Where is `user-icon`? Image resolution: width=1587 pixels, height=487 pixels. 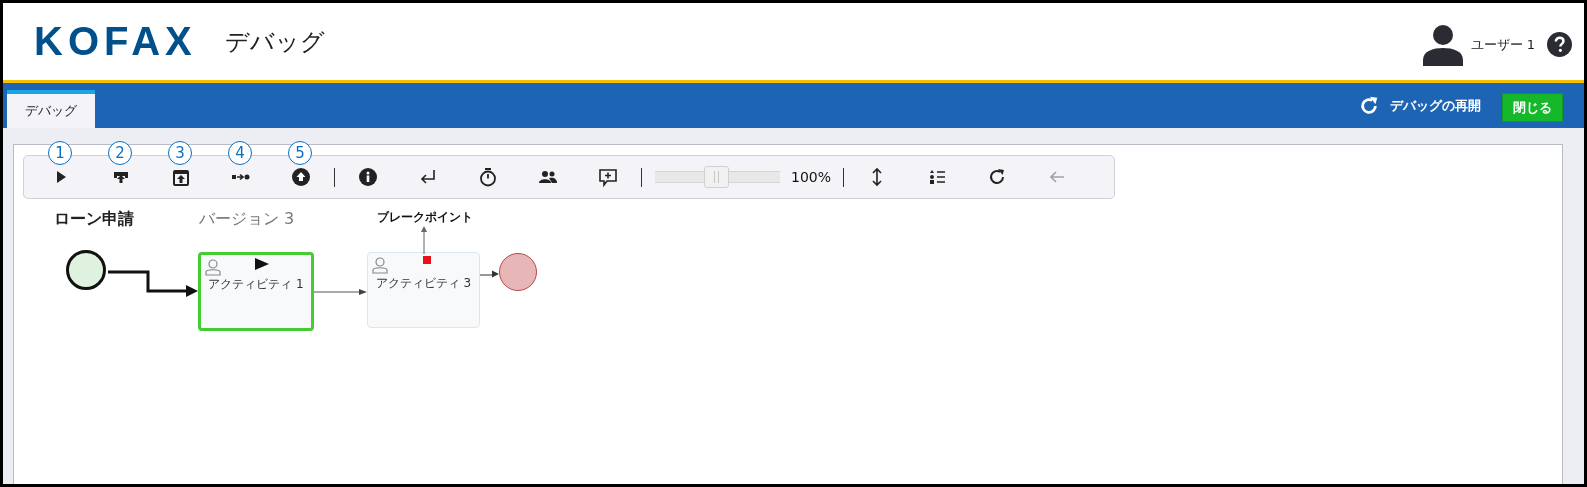
user-icon is located at coordinates (1442, 44).